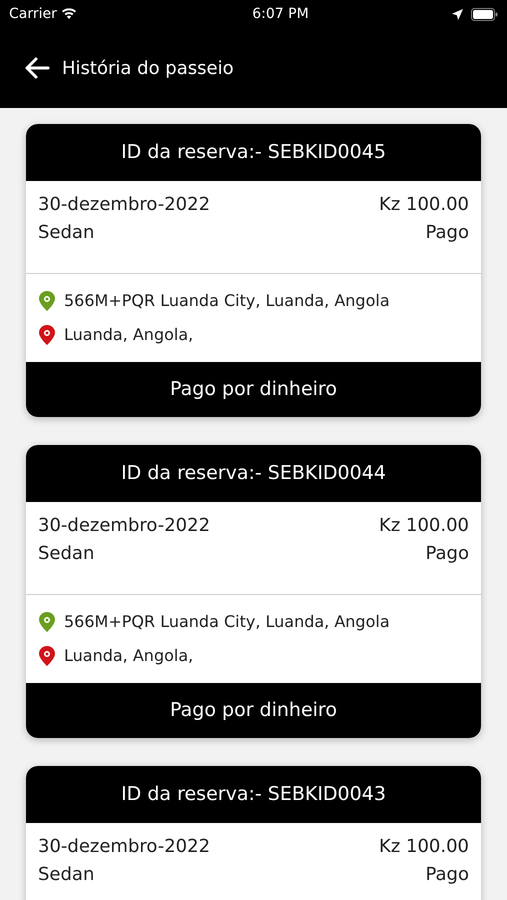 This screenshot has height=900, width=507. Describe the element at coordinates (253, 795) in the screenshot. I see `booking-id: ID da reserva:- SEBKID0043` at that location.